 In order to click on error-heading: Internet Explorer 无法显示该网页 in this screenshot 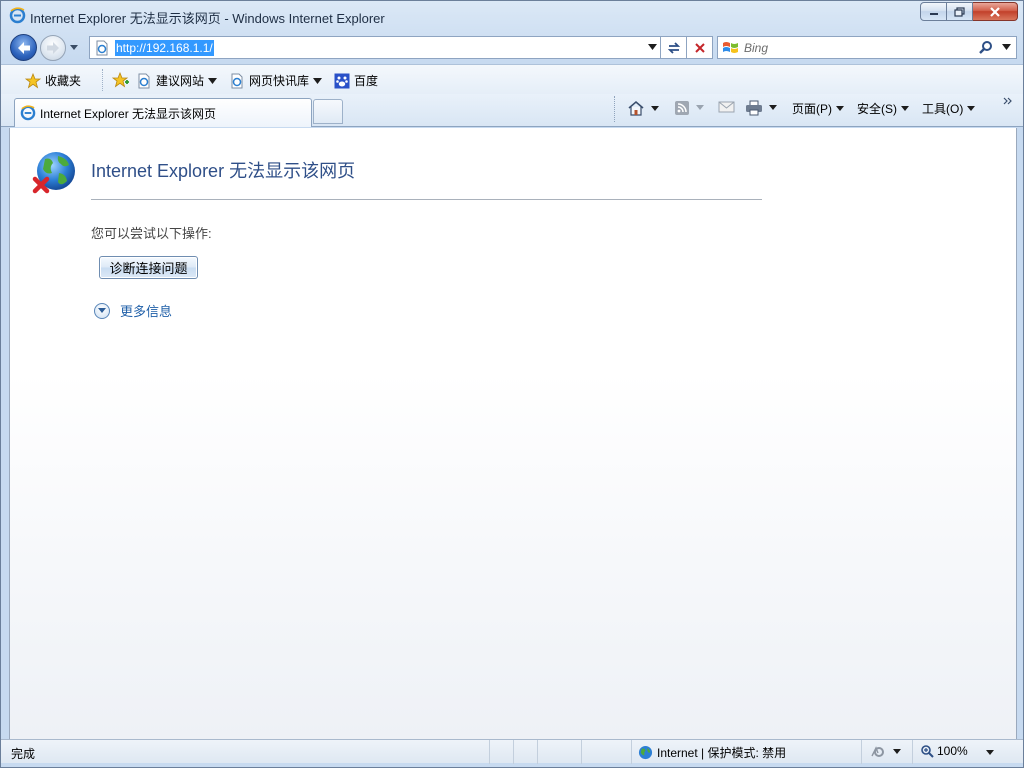, I will do `click(223, 171)`.